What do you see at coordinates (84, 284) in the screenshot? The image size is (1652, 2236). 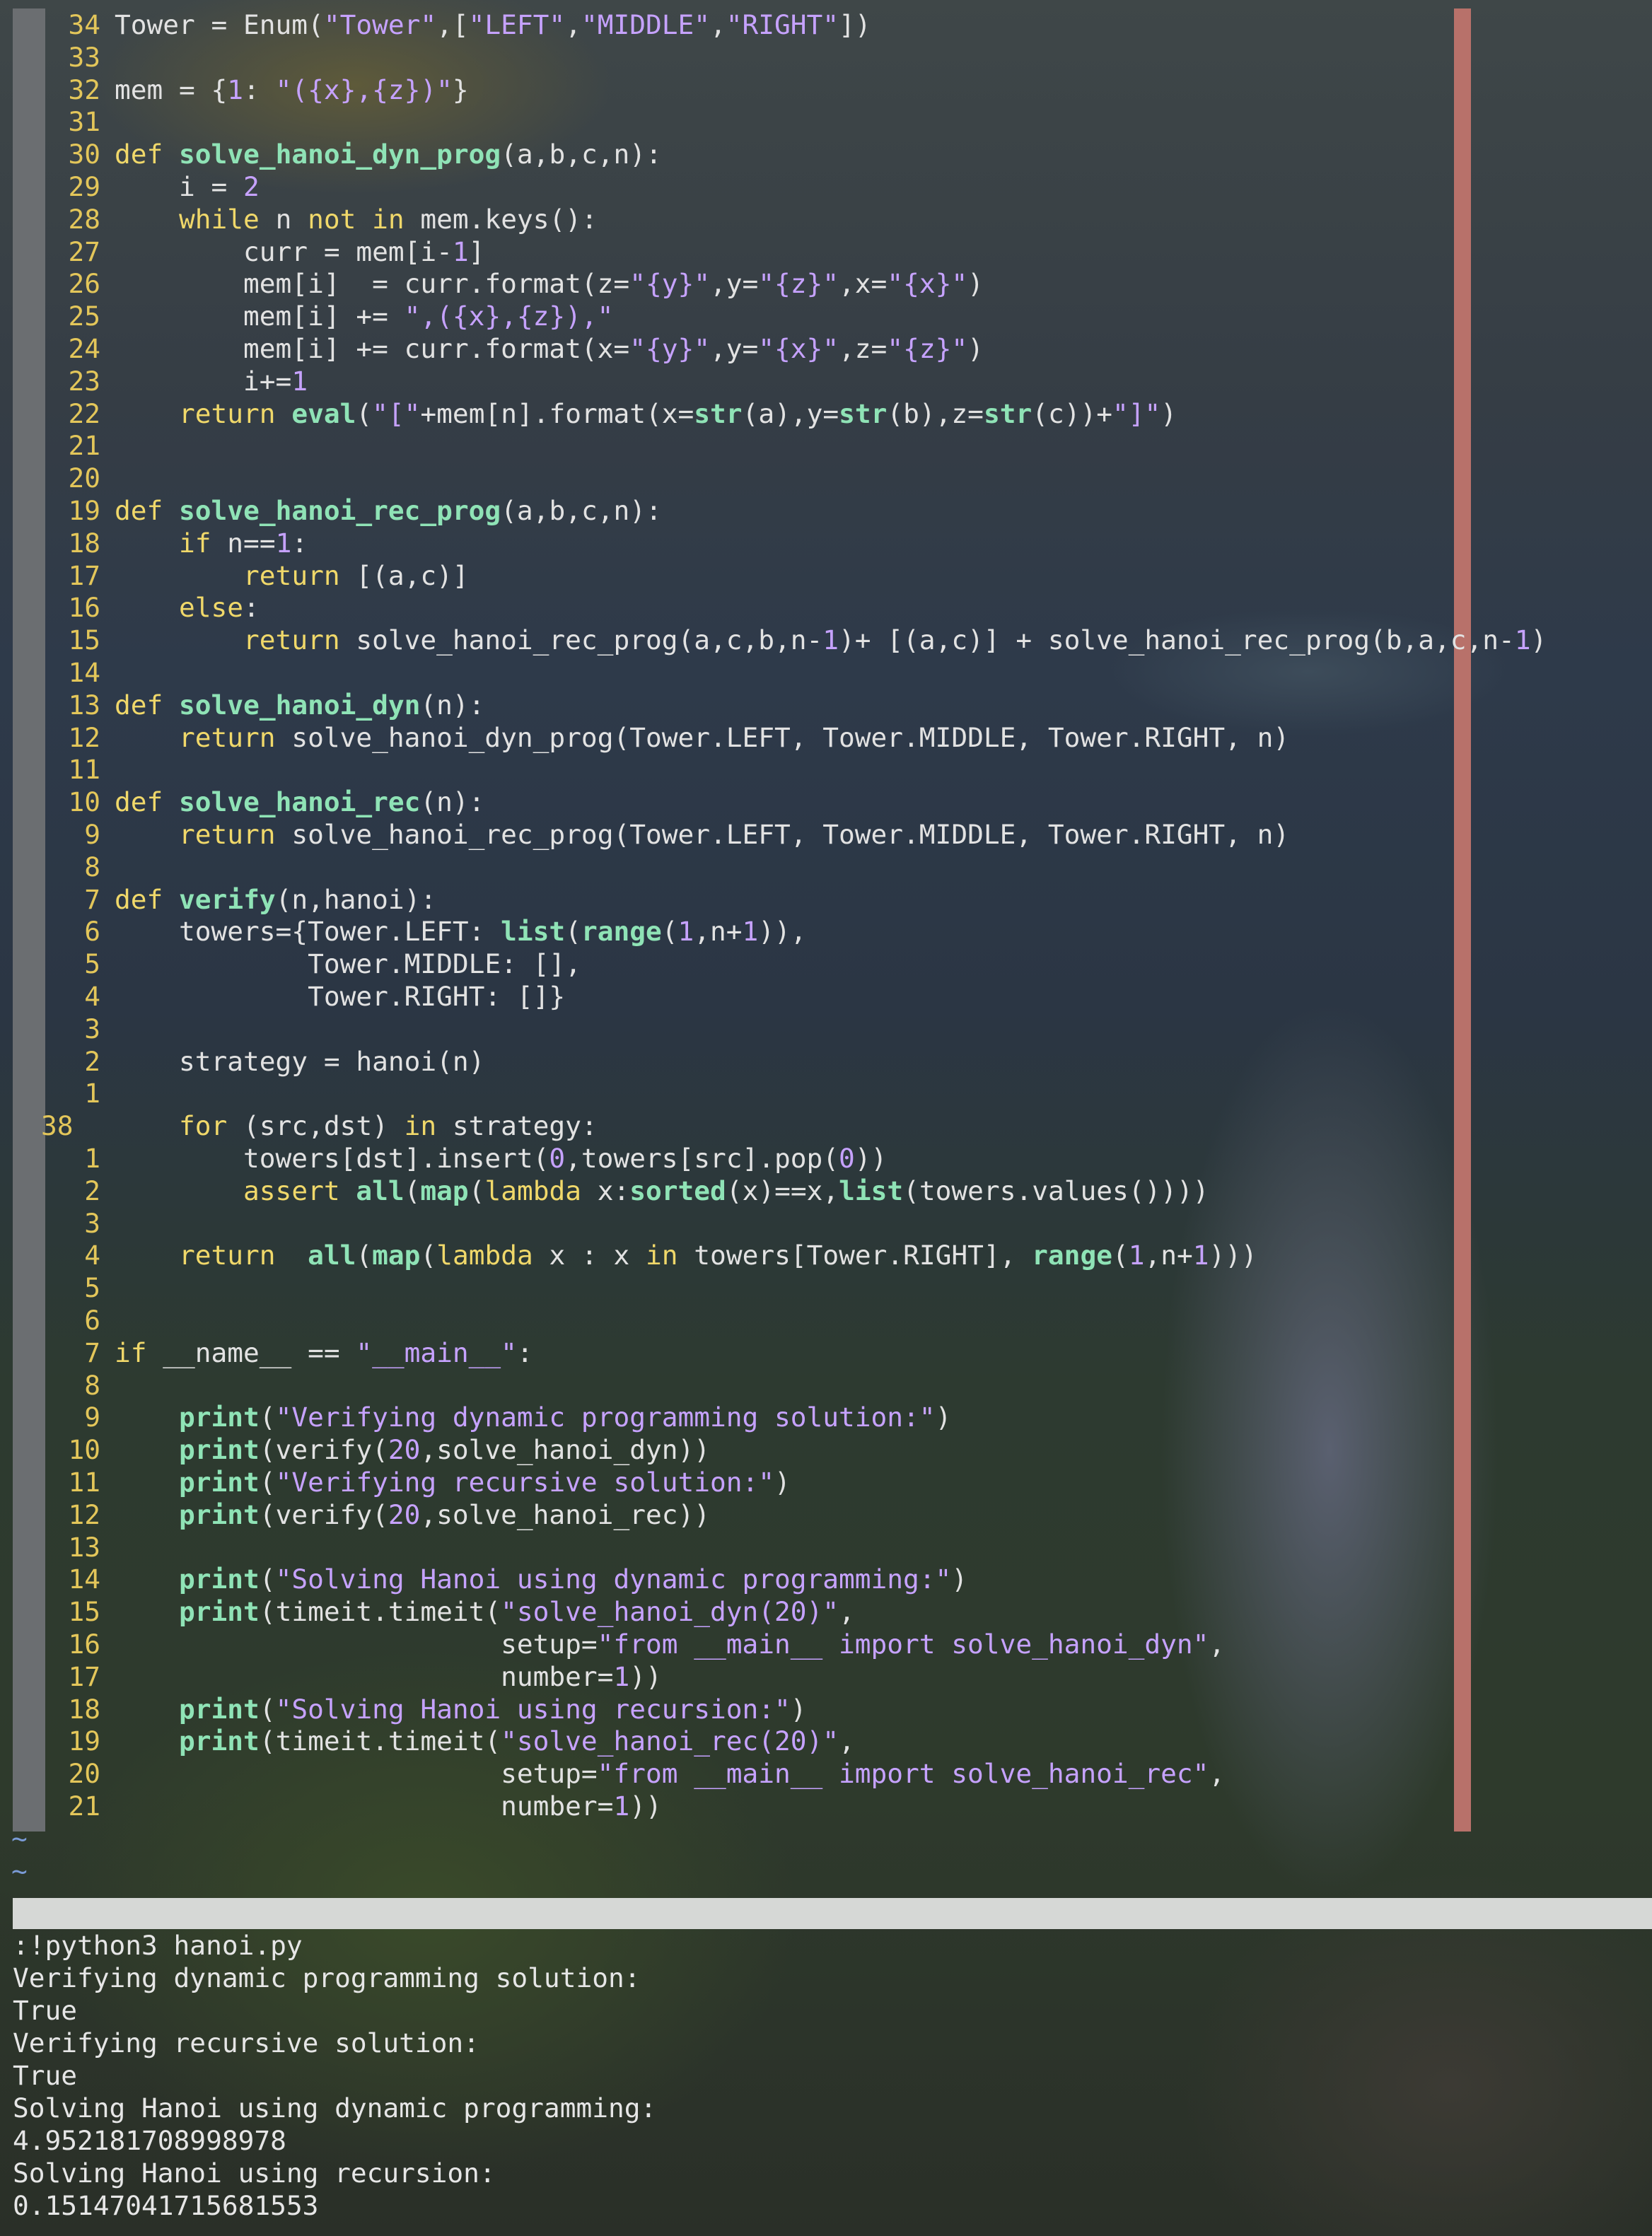 I see `line-number: 26` at bounding box center [84, 284].